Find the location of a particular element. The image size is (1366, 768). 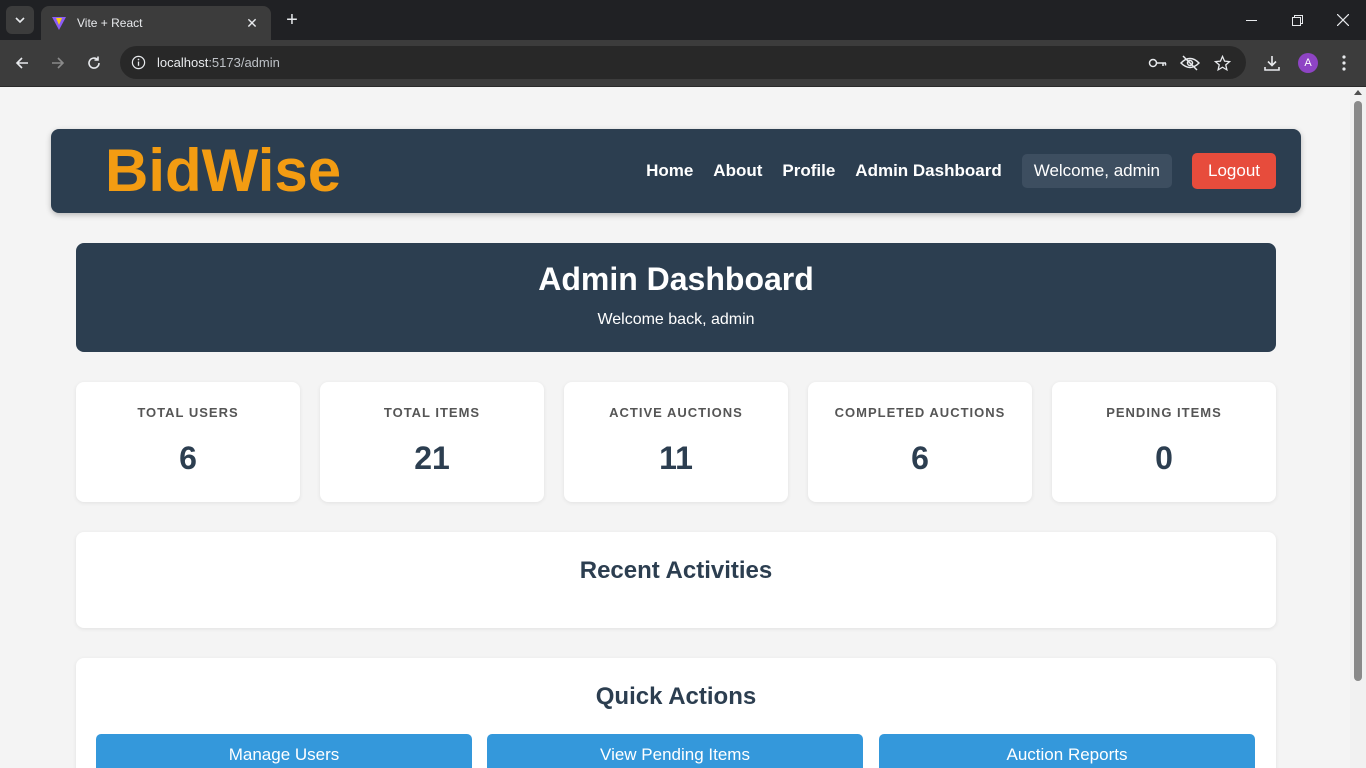

eye-off-icon is located at coordinates (1190, 63).